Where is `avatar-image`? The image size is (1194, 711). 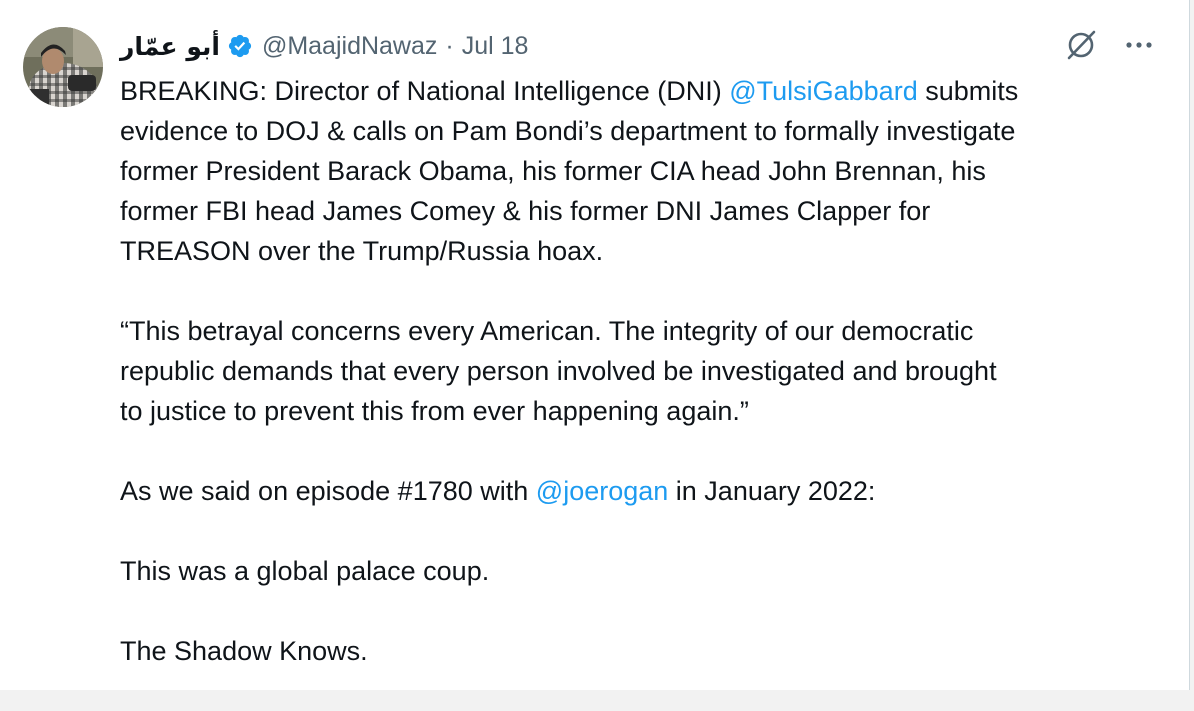 avatar-image is located at coordinates (63, 67).